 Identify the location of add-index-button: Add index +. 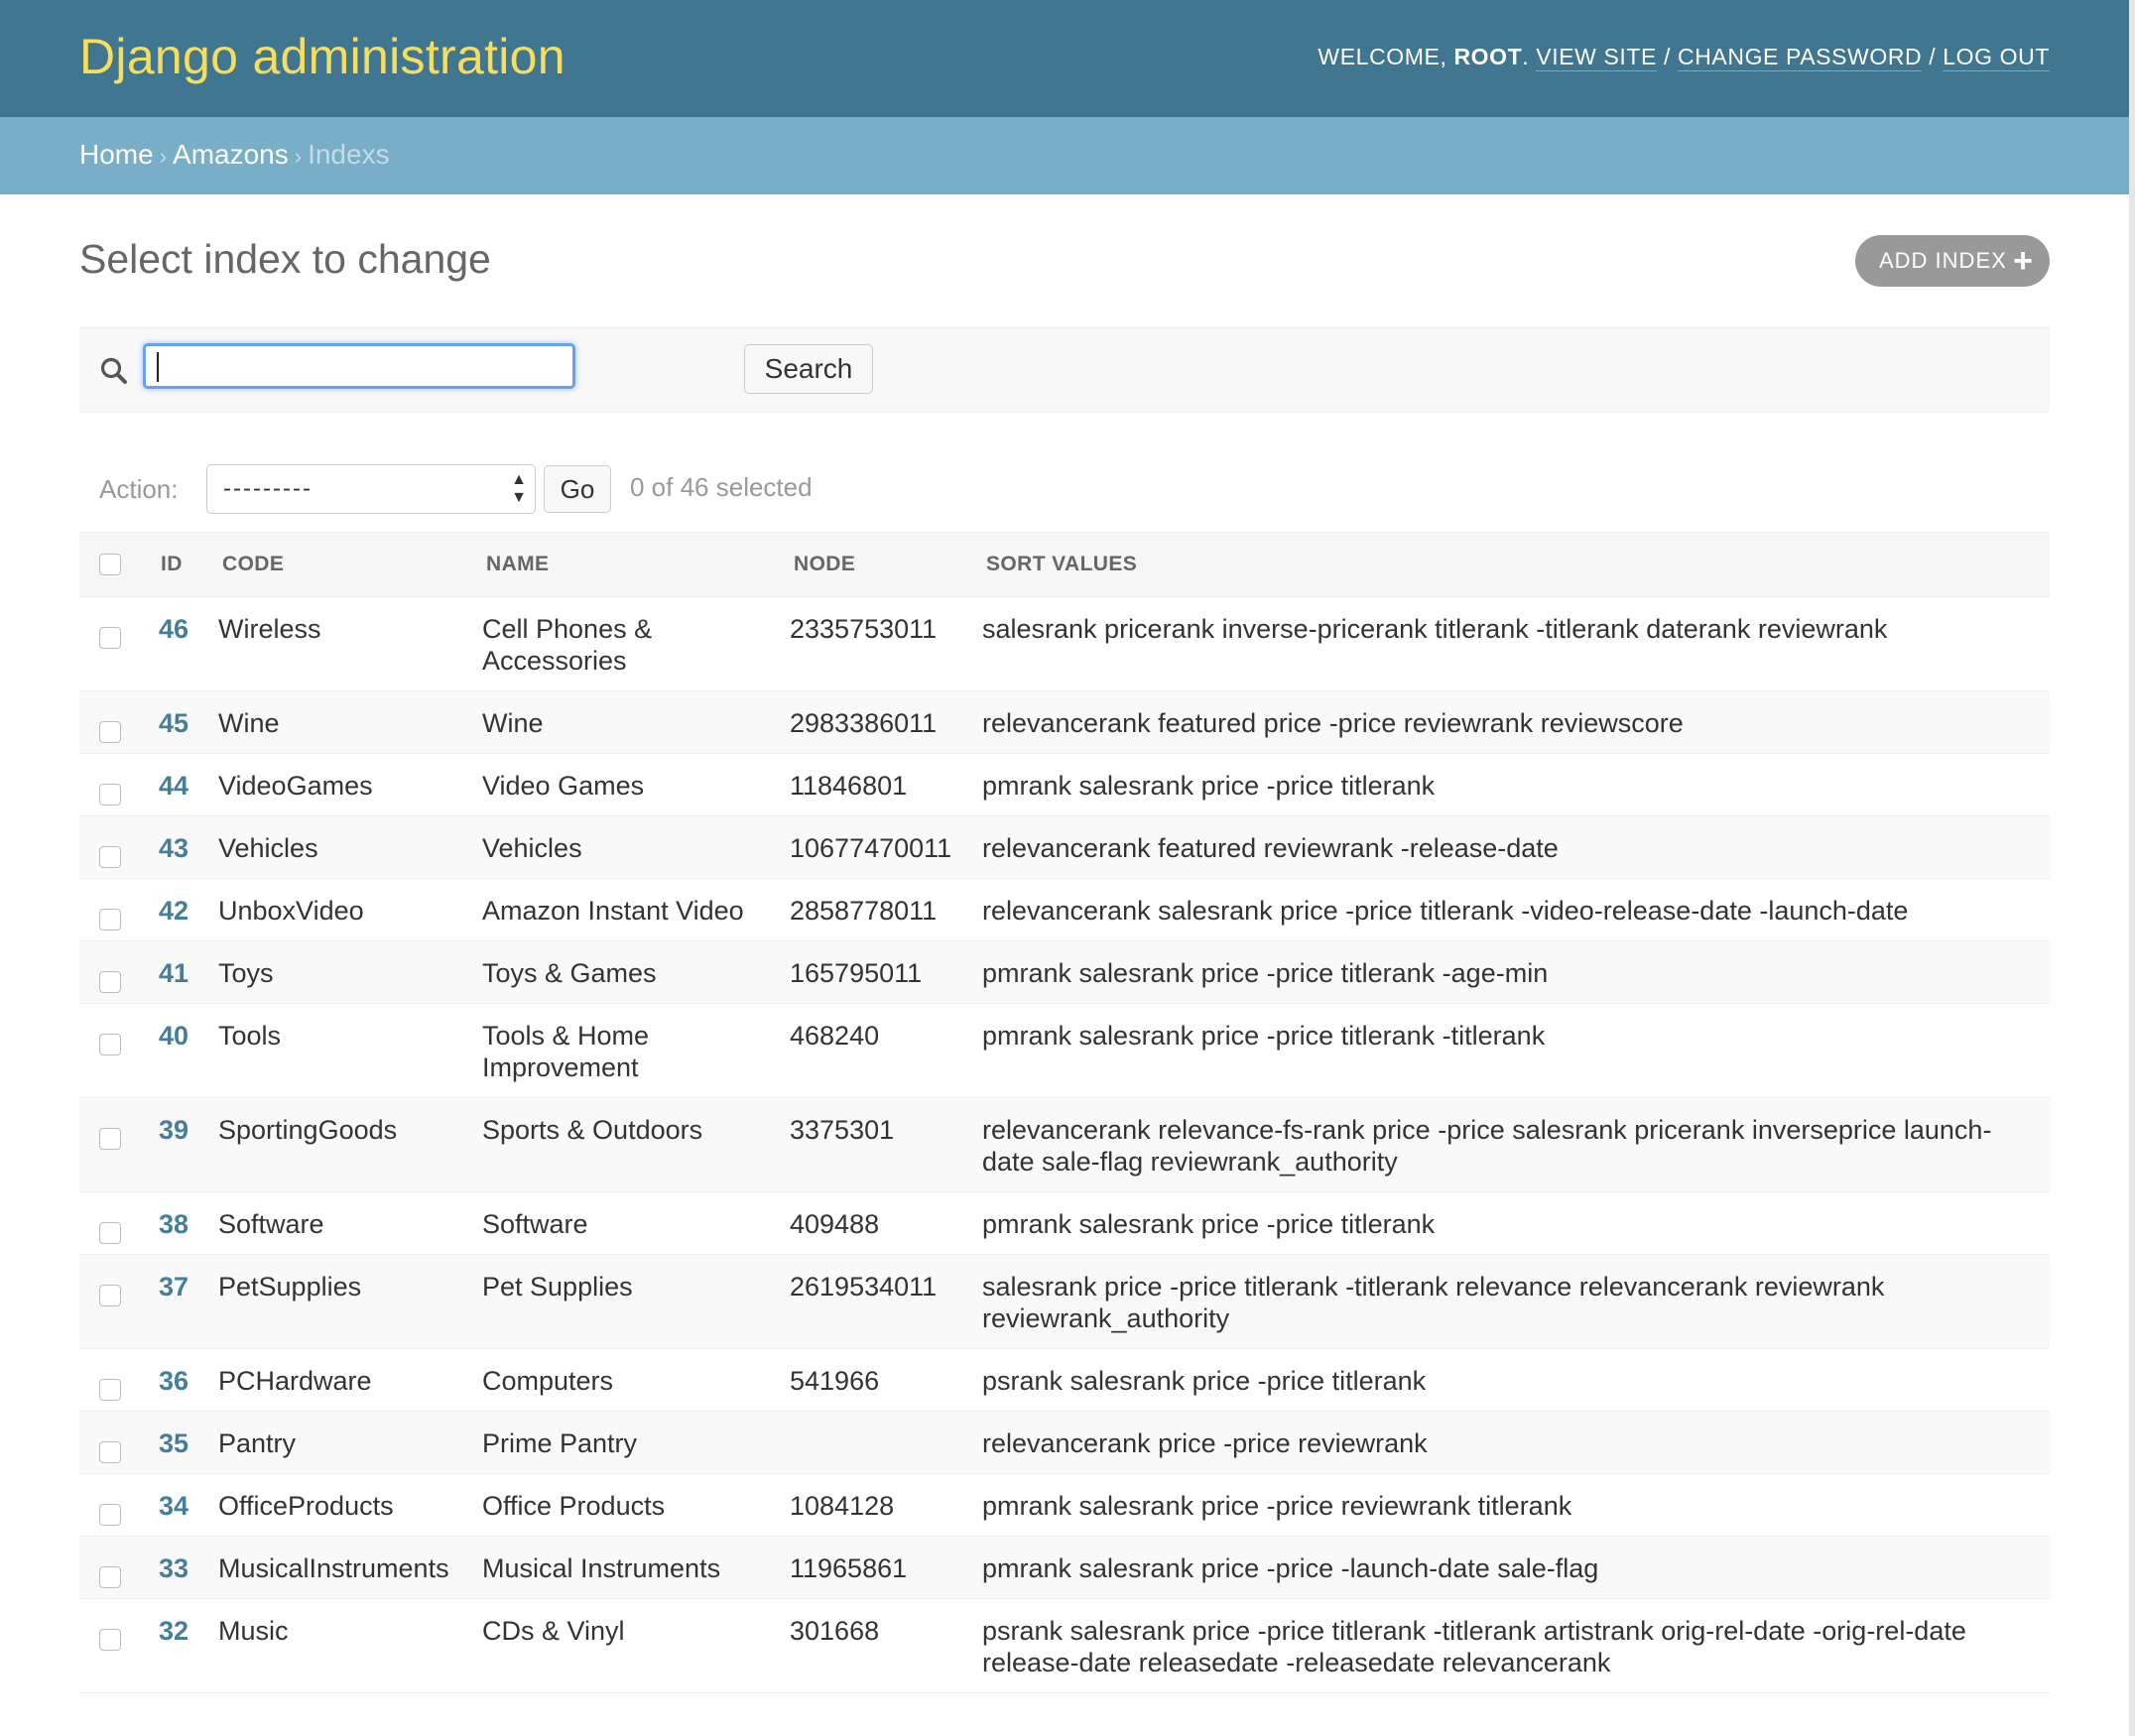
(1952, 261).